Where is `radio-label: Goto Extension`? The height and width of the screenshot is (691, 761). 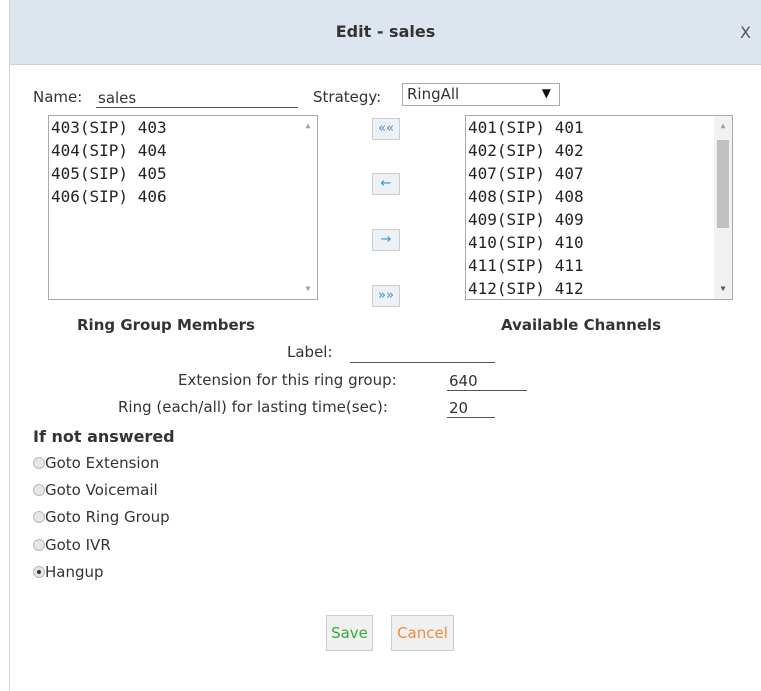 radio-label: Goto Extension is located at coordinates (102, 463).